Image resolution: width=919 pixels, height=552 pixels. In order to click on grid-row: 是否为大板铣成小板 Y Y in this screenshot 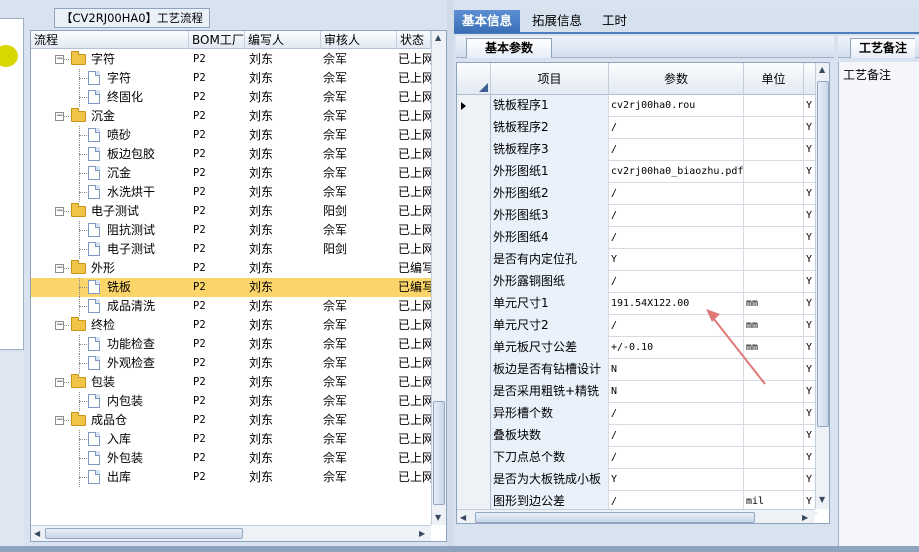, I will do `click(637, 480)`.